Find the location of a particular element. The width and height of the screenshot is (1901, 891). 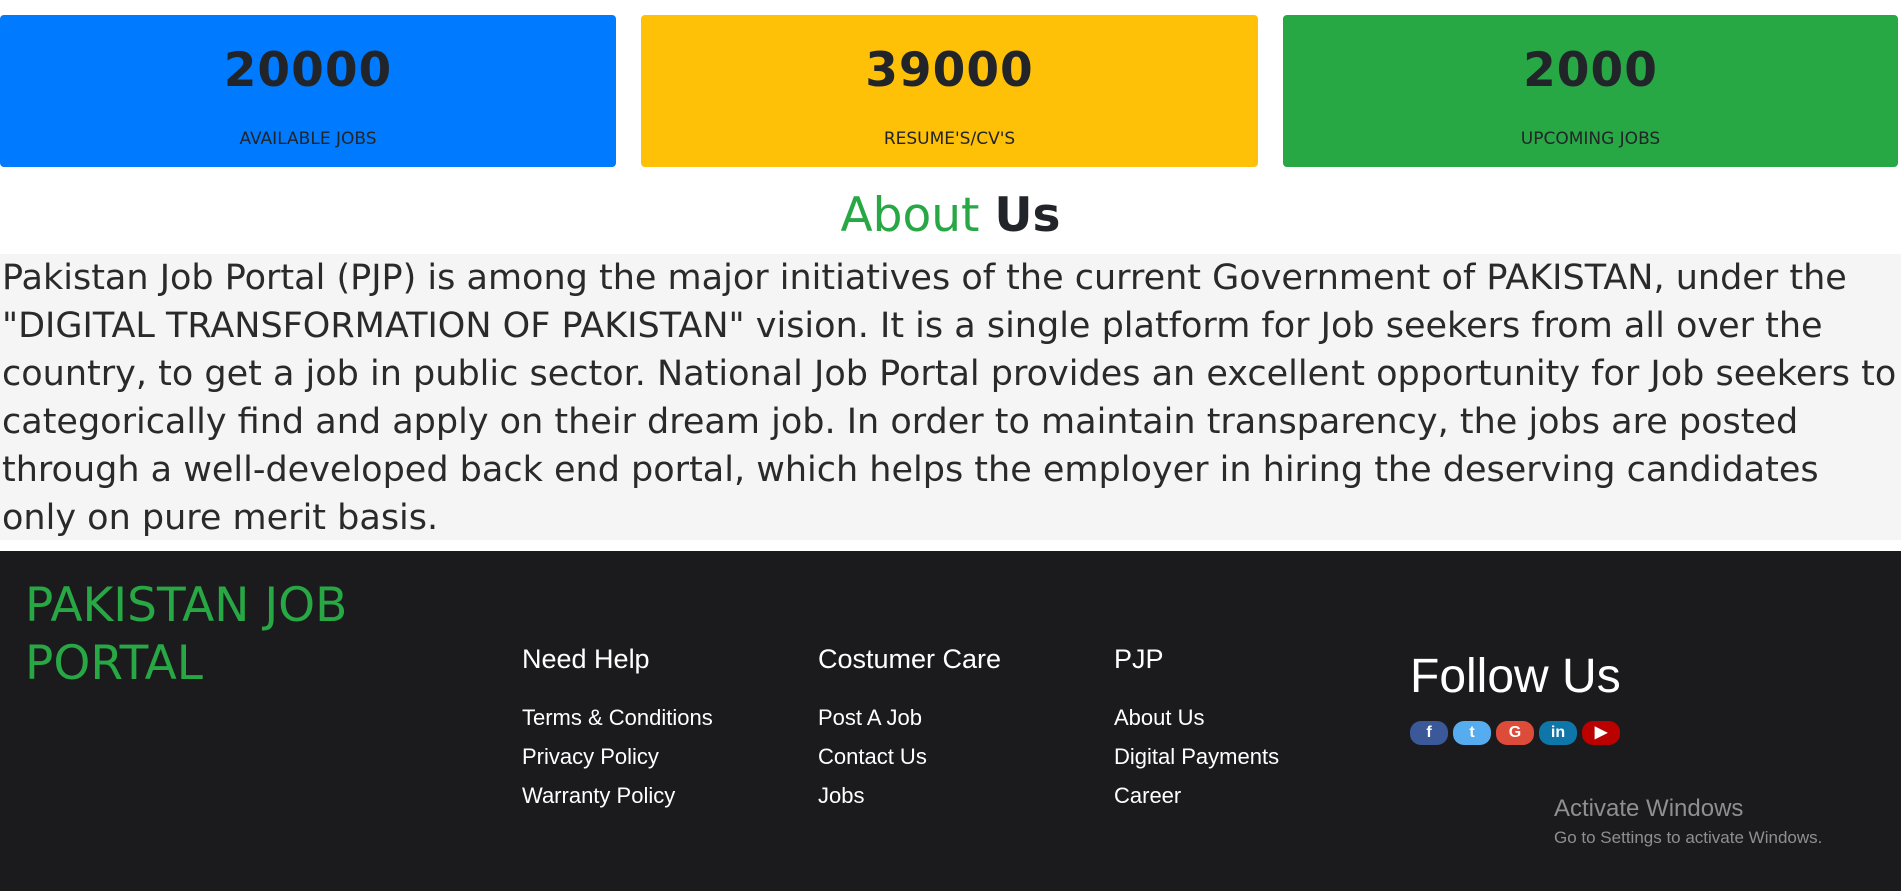

watermark-title: Activate Windows is located at coordinates (1649, 808).